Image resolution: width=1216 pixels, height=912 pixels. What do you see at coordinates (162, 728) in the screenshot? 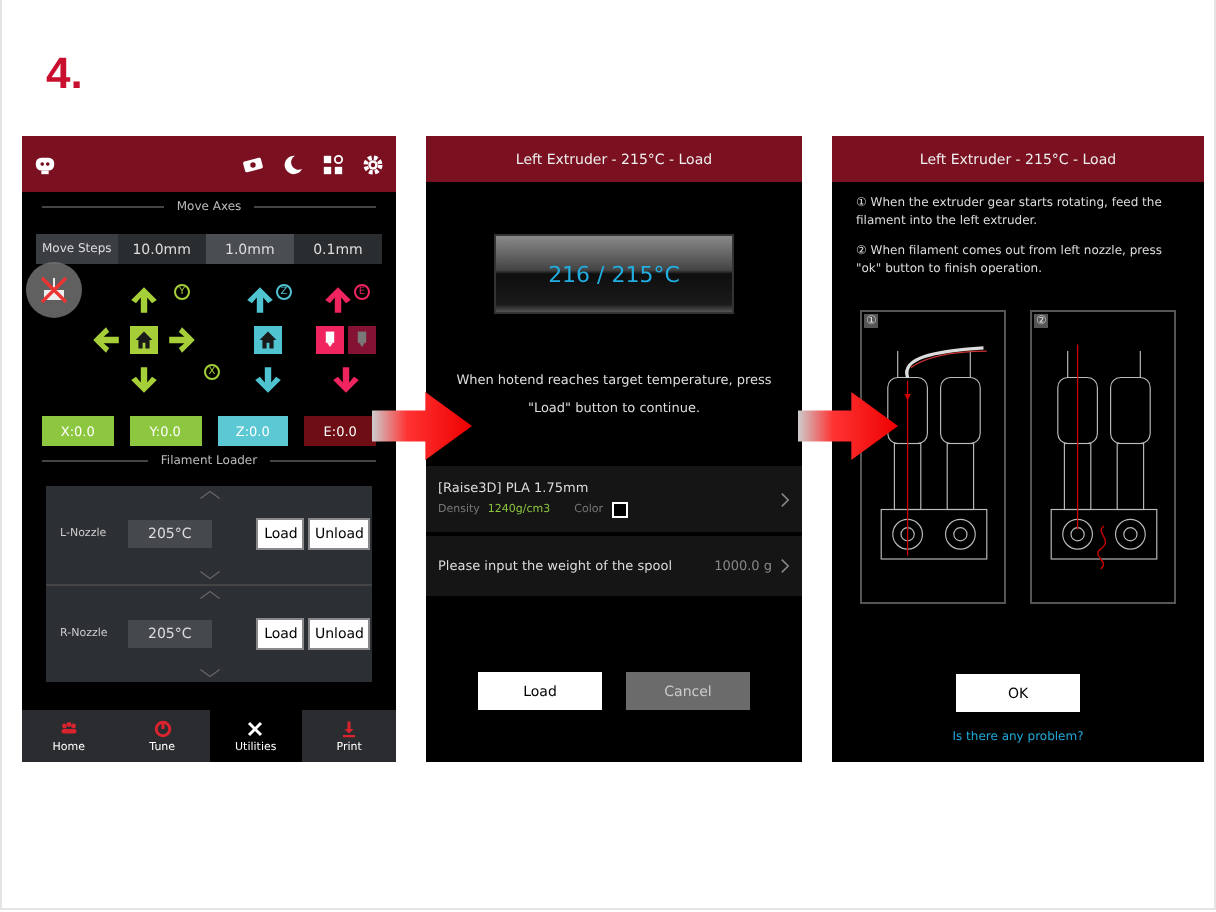
I see `dial-icon` at bounding box center [162, 728].